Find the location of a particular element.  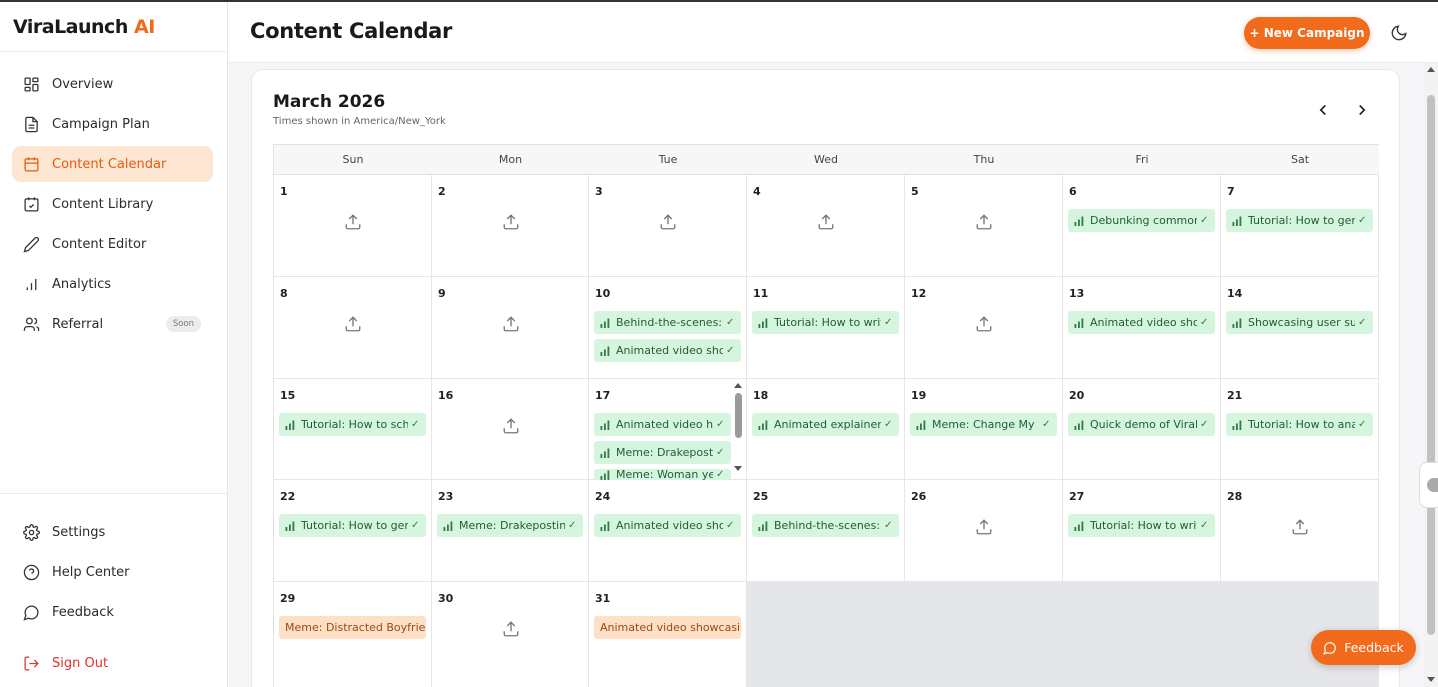

scheduled-post-chip: Quick demo of ViraLa ✓ is located at coordinates (1141, 424).